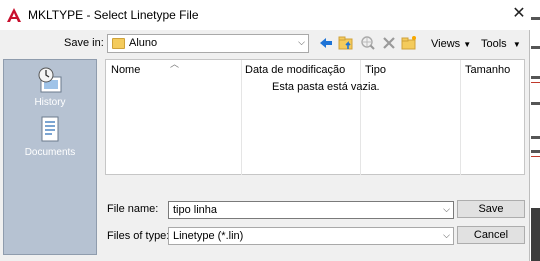 The image size is (540, 261). Describe the element at coordinates (491, 235) in the screenshot. I see `cancel-button: Cancel` at that location.